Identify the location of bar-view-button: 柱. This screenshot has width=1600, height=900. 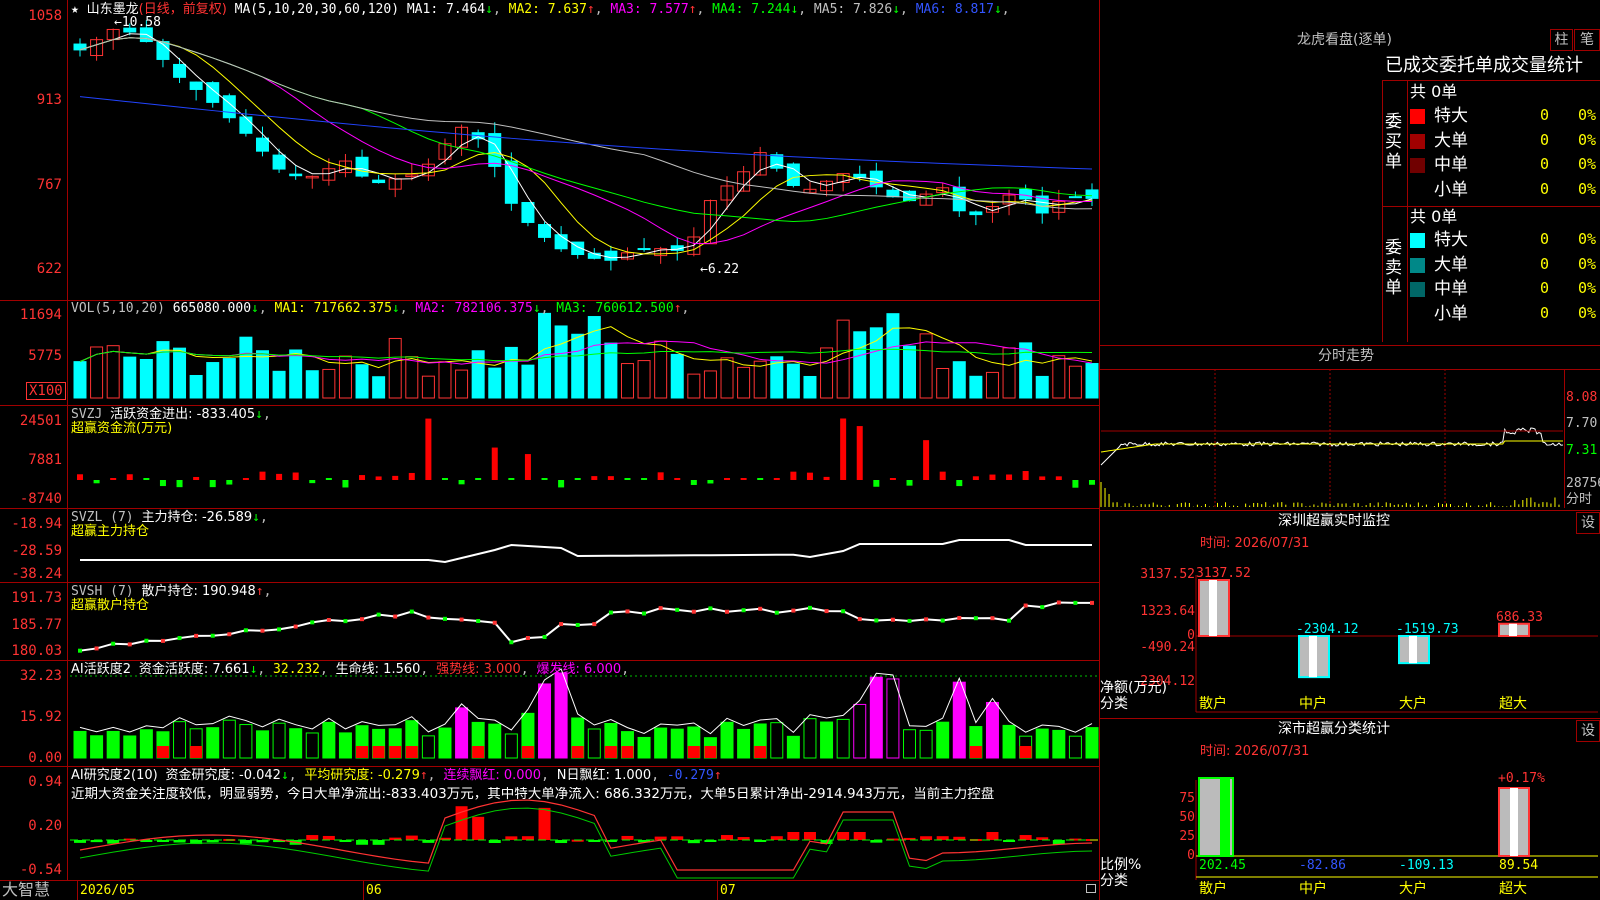
(1561, 40).